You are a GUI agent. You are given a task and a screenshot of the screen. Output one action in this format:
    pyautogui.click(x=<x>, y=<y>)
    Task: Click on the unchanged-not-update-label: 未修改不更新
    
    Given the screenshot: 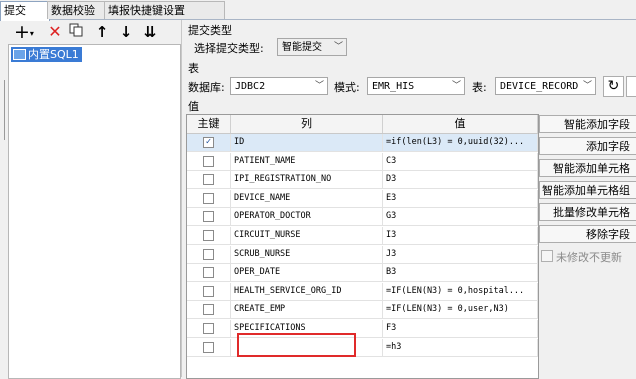 What is the action you would take?
    pyautogui.click(x=589, y=257)
    